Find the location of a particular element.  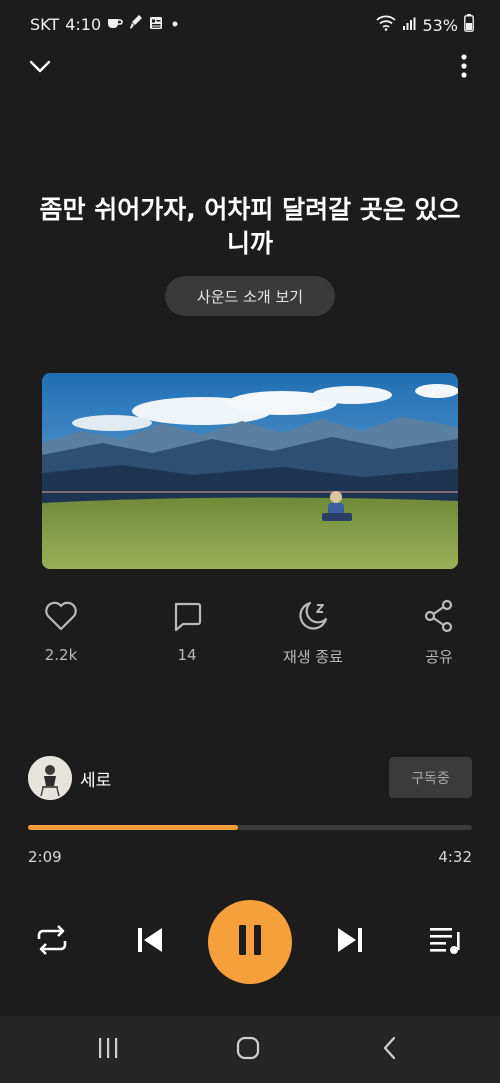

status-bar: SKT 4:10 53% is located at coordinates (250, 25).